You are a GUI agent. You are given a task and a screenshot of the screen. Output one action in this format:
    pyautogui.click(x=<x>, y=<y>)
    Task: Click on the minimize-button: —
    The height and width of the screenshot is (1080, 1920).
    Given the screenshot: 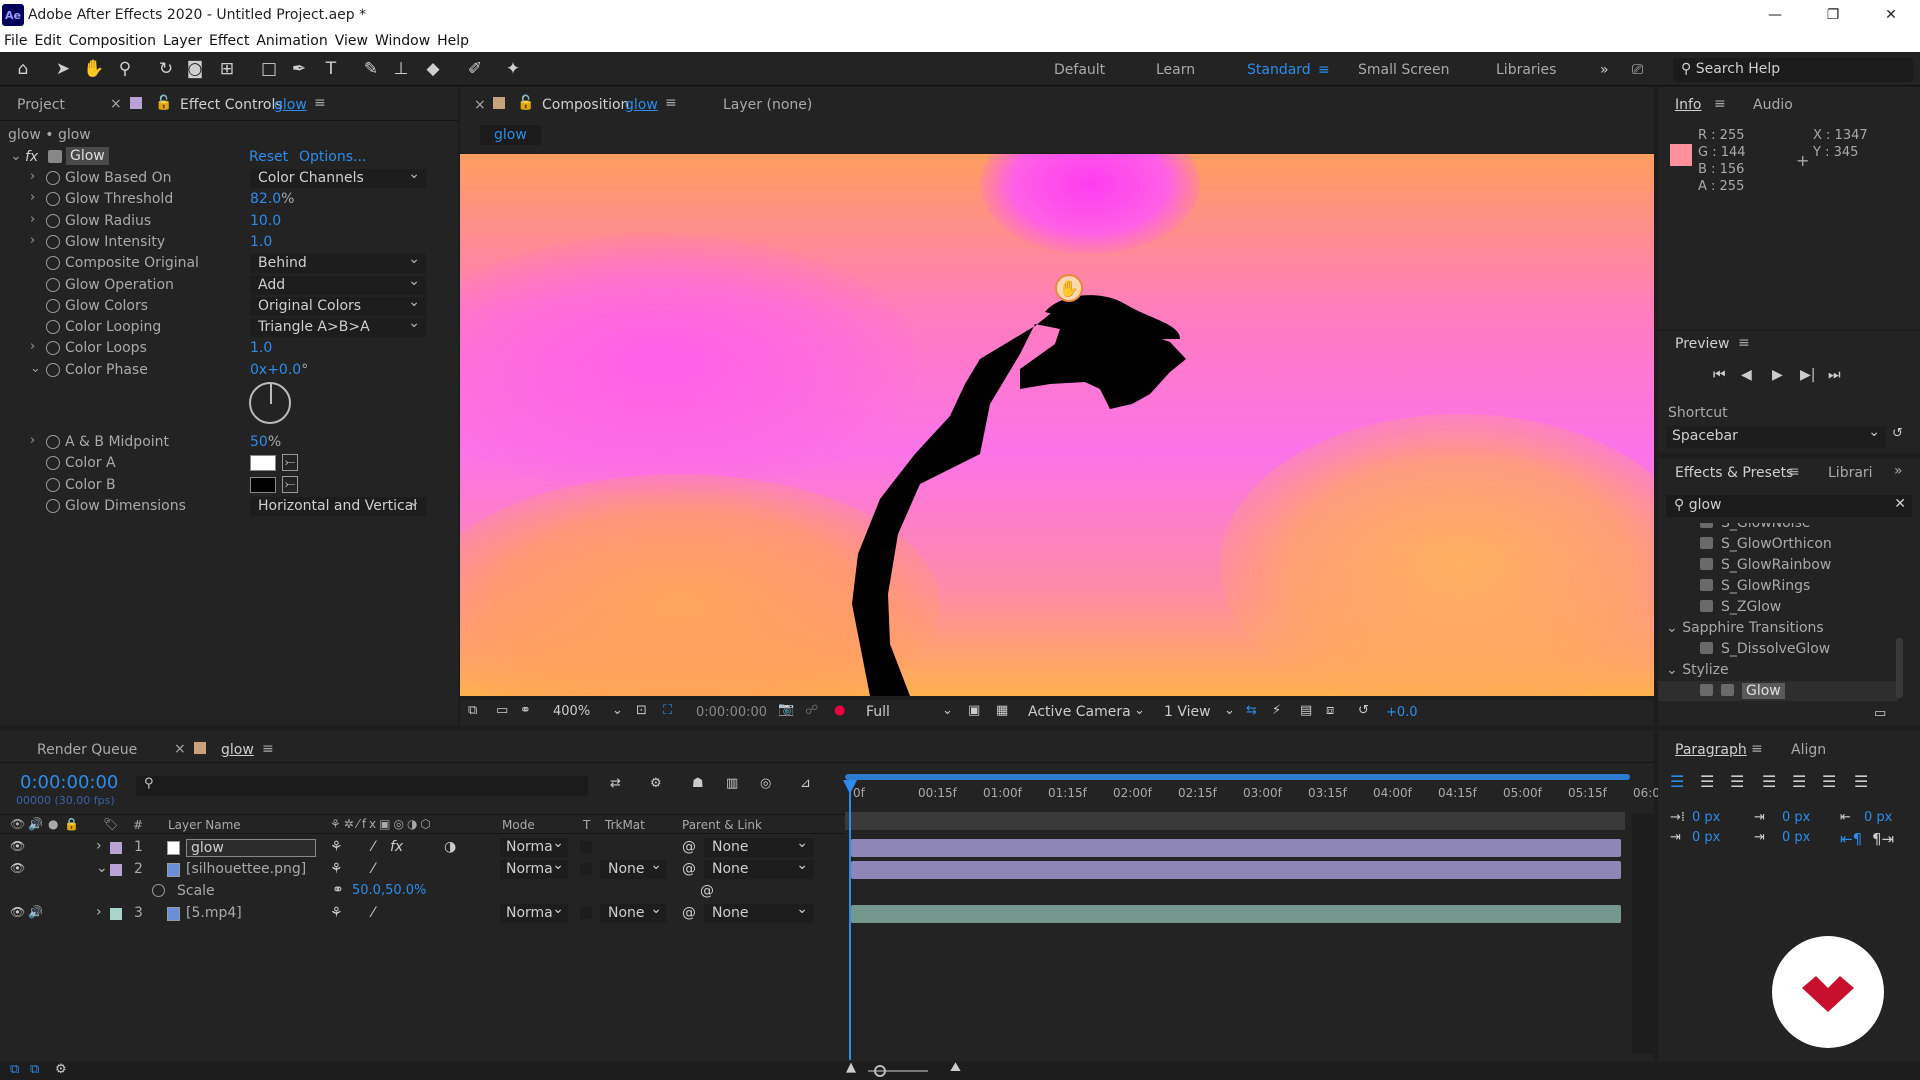 What is the action you would take?
    pyautogui.click(x=1775, y=15)
    